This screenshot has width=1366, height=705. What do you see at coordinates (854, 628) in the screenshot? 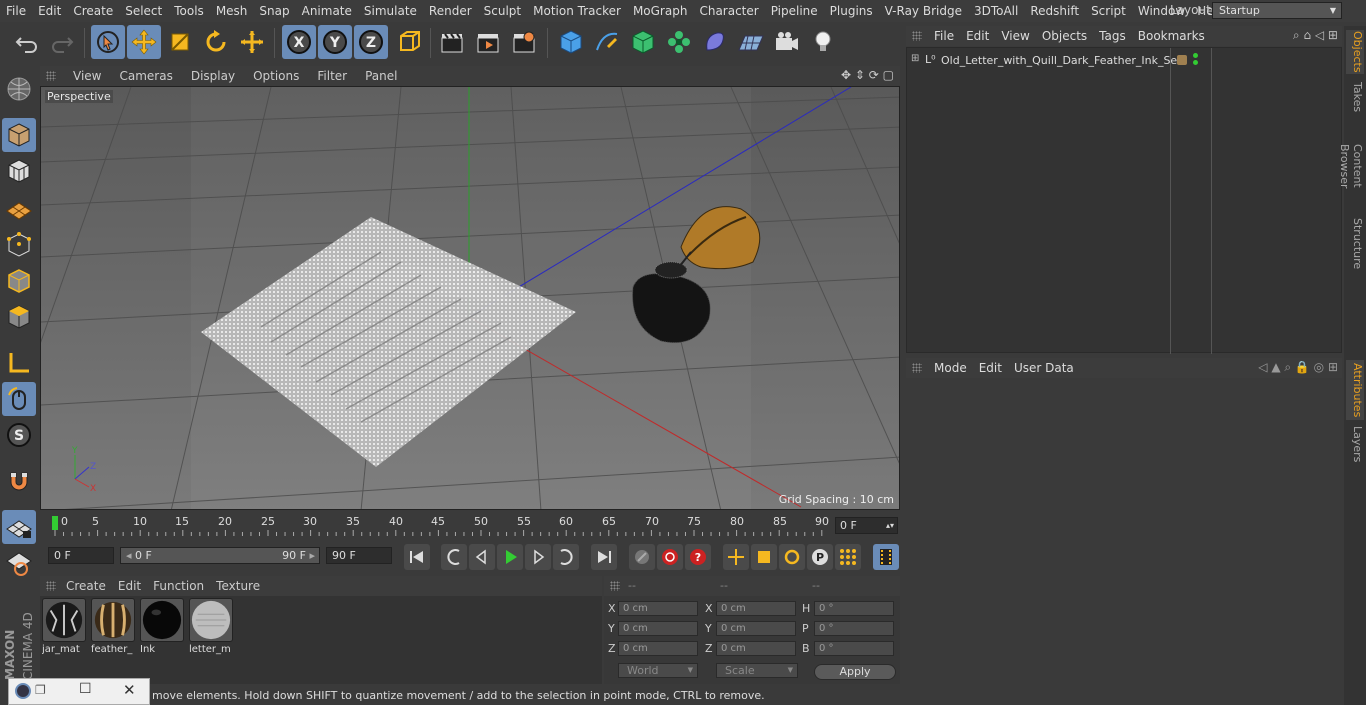
I see `rotation-p-field: 0 °` at bounding box center [854, 628].